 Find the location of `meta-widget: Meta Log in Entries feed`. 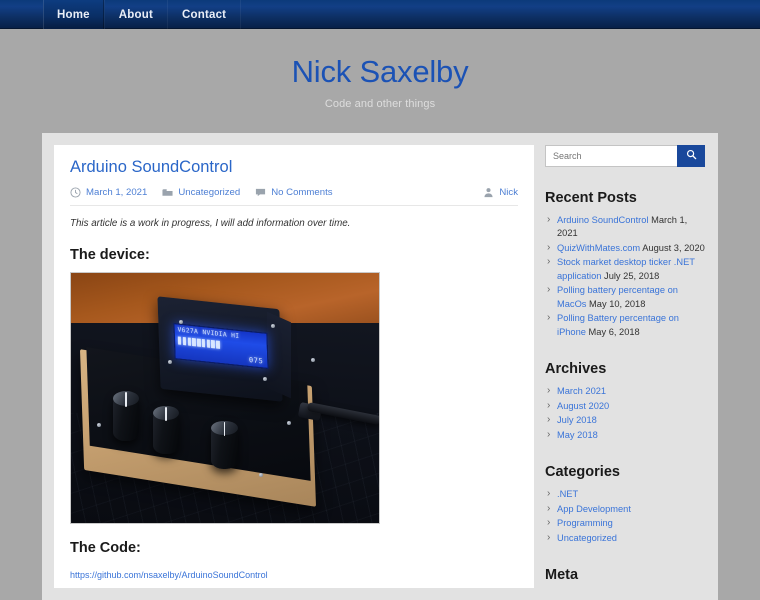

meta-widget: Meta Log in Entries feed is located at coordinates (625, 577).